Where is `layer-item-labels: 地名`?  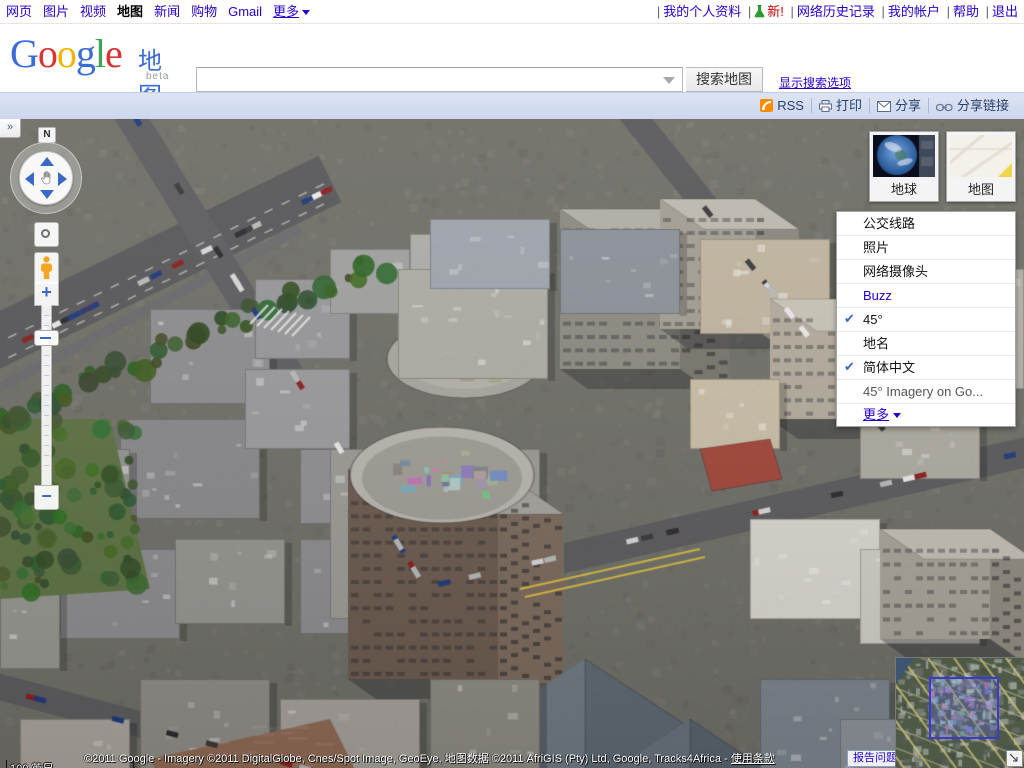
layer-item-labels: 地名 is located at coordinates (926, 344).